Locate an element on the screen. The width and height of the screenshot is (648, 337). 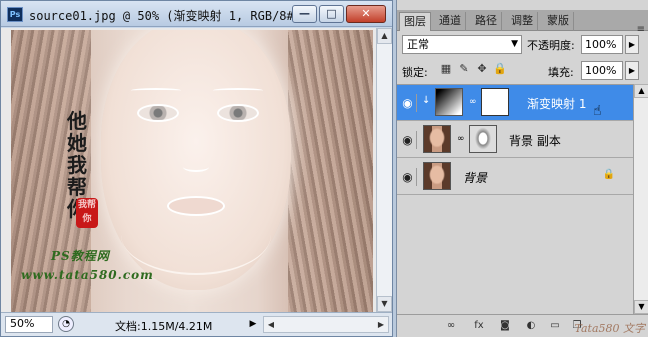
watermark-site-name: PS教程网 is located at coordinates (80, 256).